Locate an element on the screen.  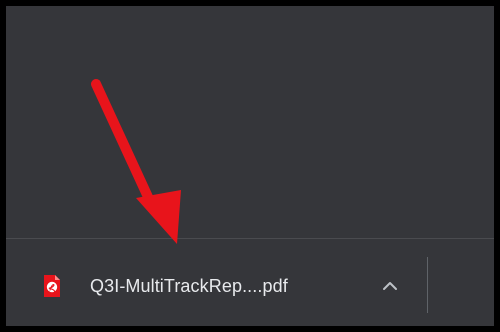
download-item: Q3I-MultiTrackRep....pdf is located at coordinates (226, 286).